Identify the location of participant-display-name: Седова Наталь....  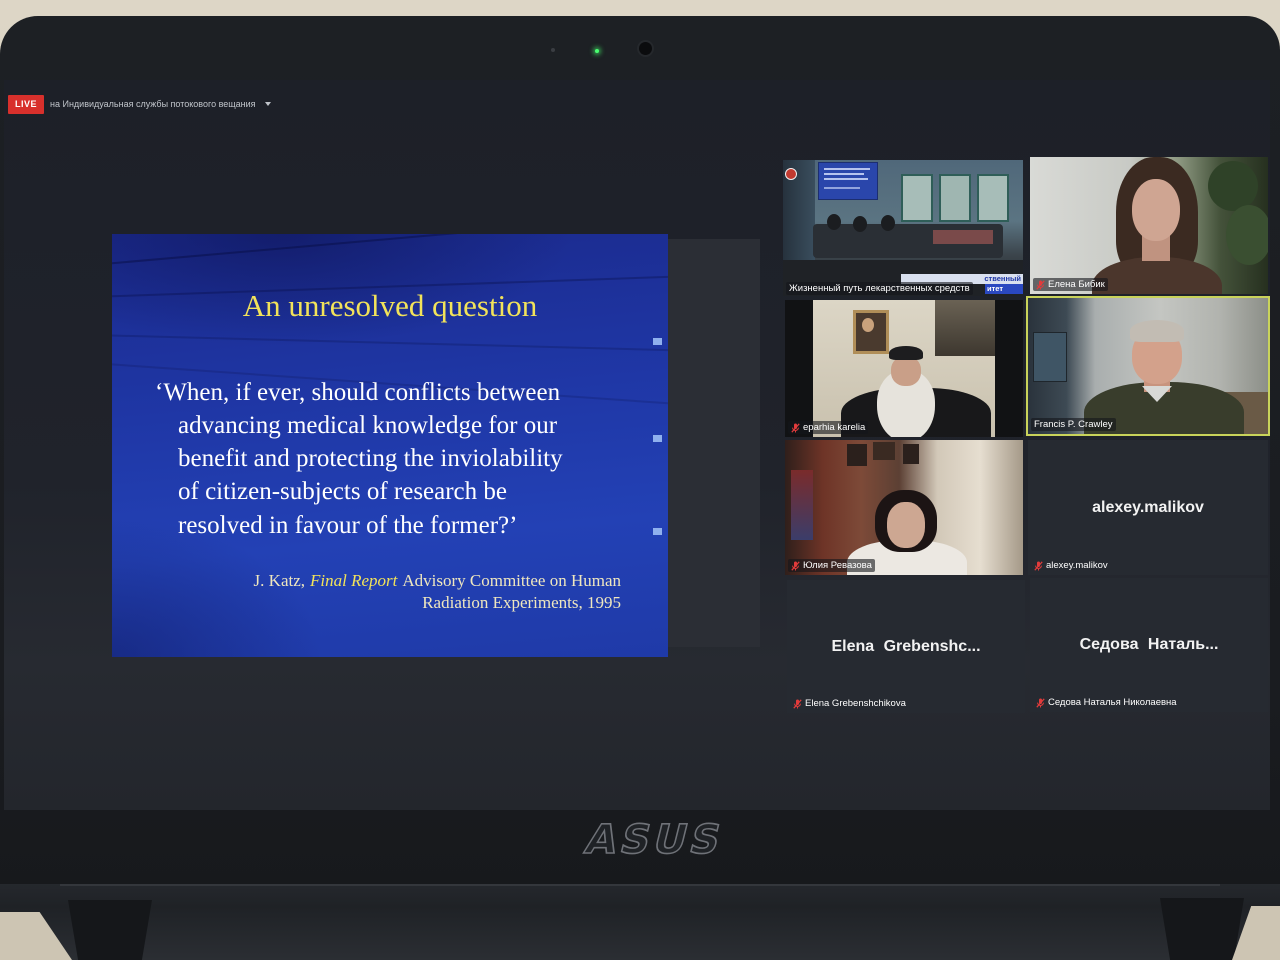
(1149, 644).